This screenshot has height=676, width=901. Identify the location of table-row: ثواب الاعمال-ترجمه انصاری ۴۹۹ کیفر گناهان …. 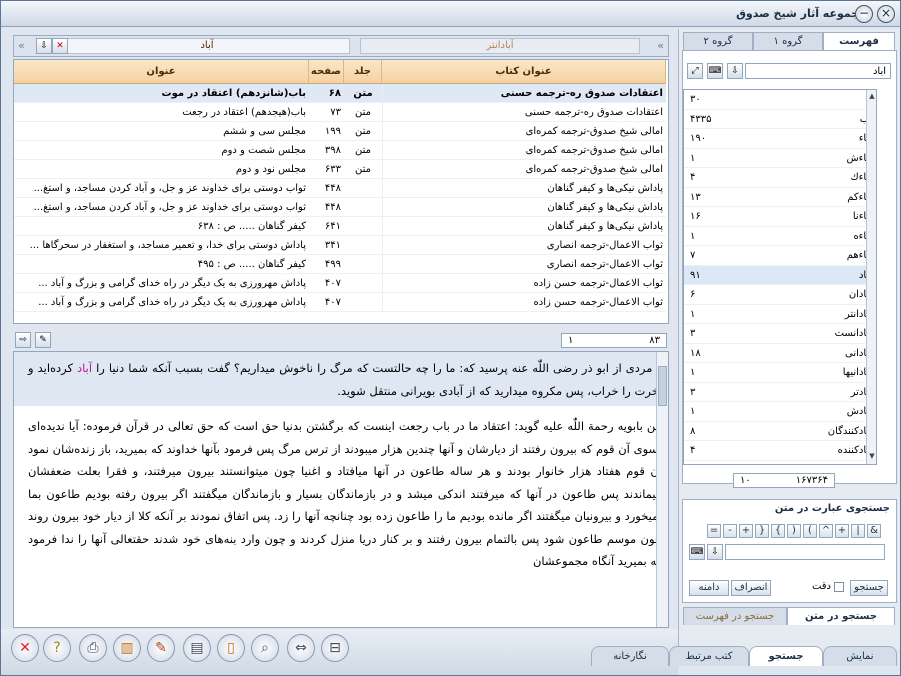
(340, 264).